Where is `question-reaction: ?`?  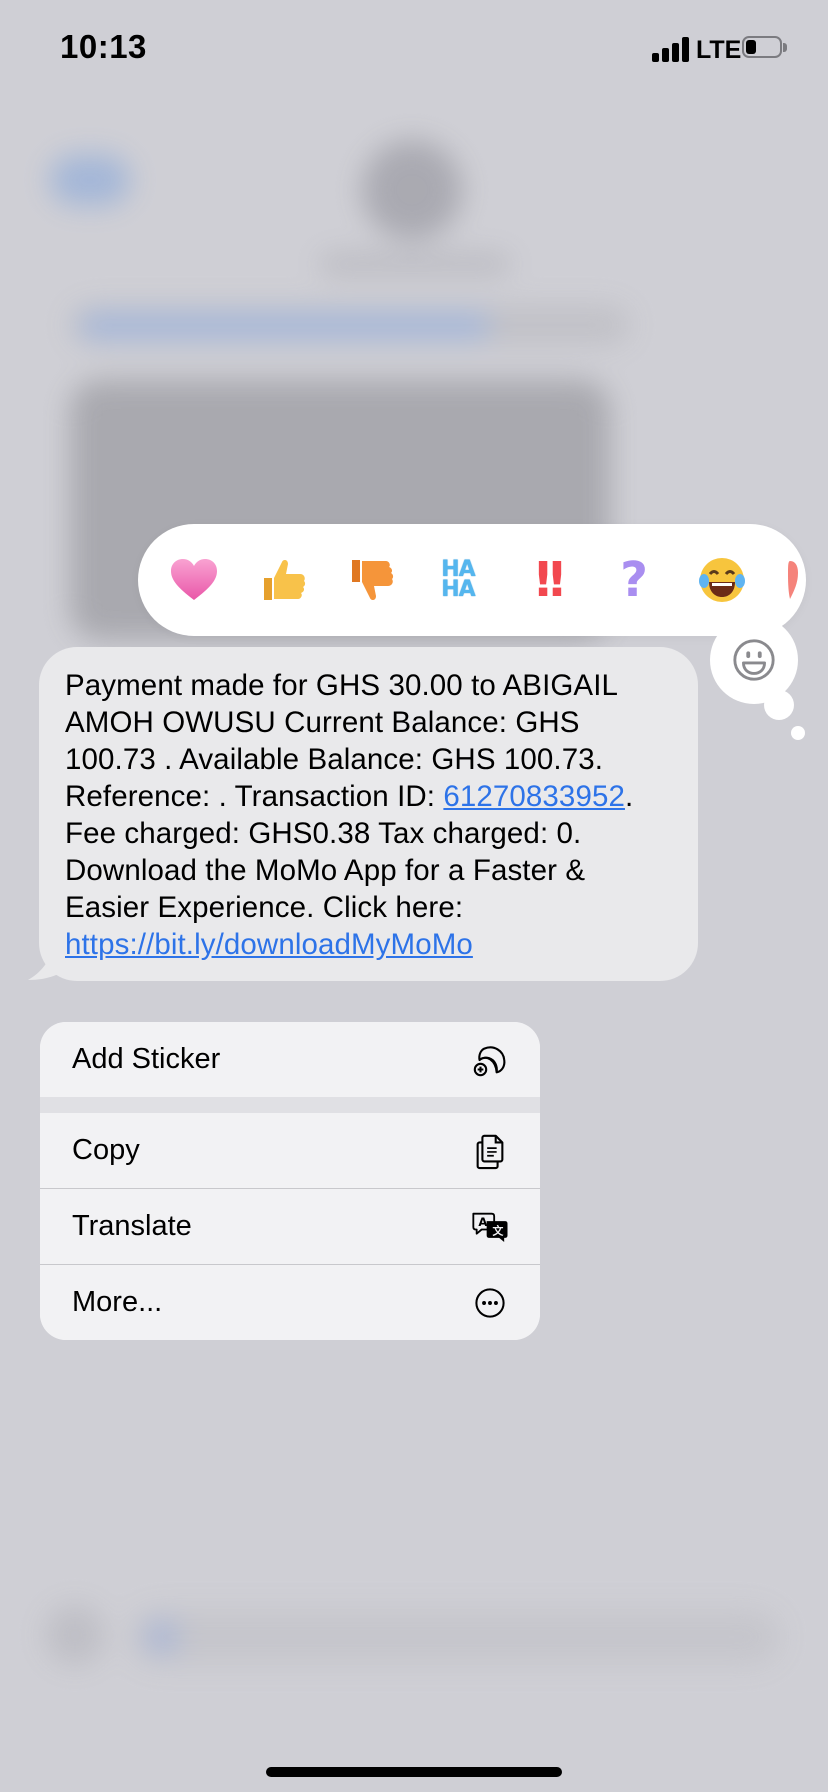
question-reaction: ? is located at coordinates (634, 580).